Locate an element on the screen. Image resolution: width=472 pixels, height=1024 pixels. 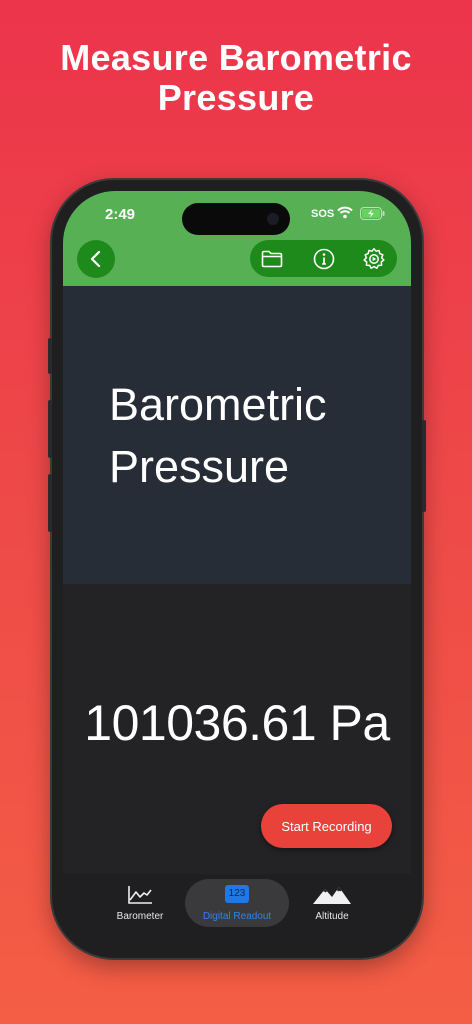
silent-switch is located at coordinates (50, 356).